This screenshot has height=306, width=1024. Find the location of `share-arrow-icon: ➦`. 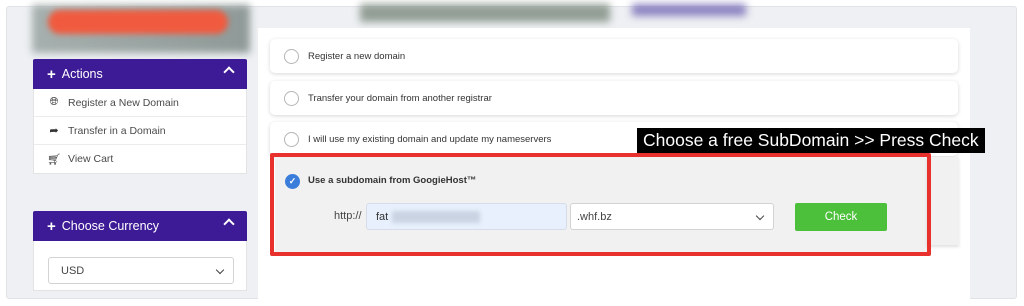

share-arrow-icon: ➦ is located at coordinates (54, 131).